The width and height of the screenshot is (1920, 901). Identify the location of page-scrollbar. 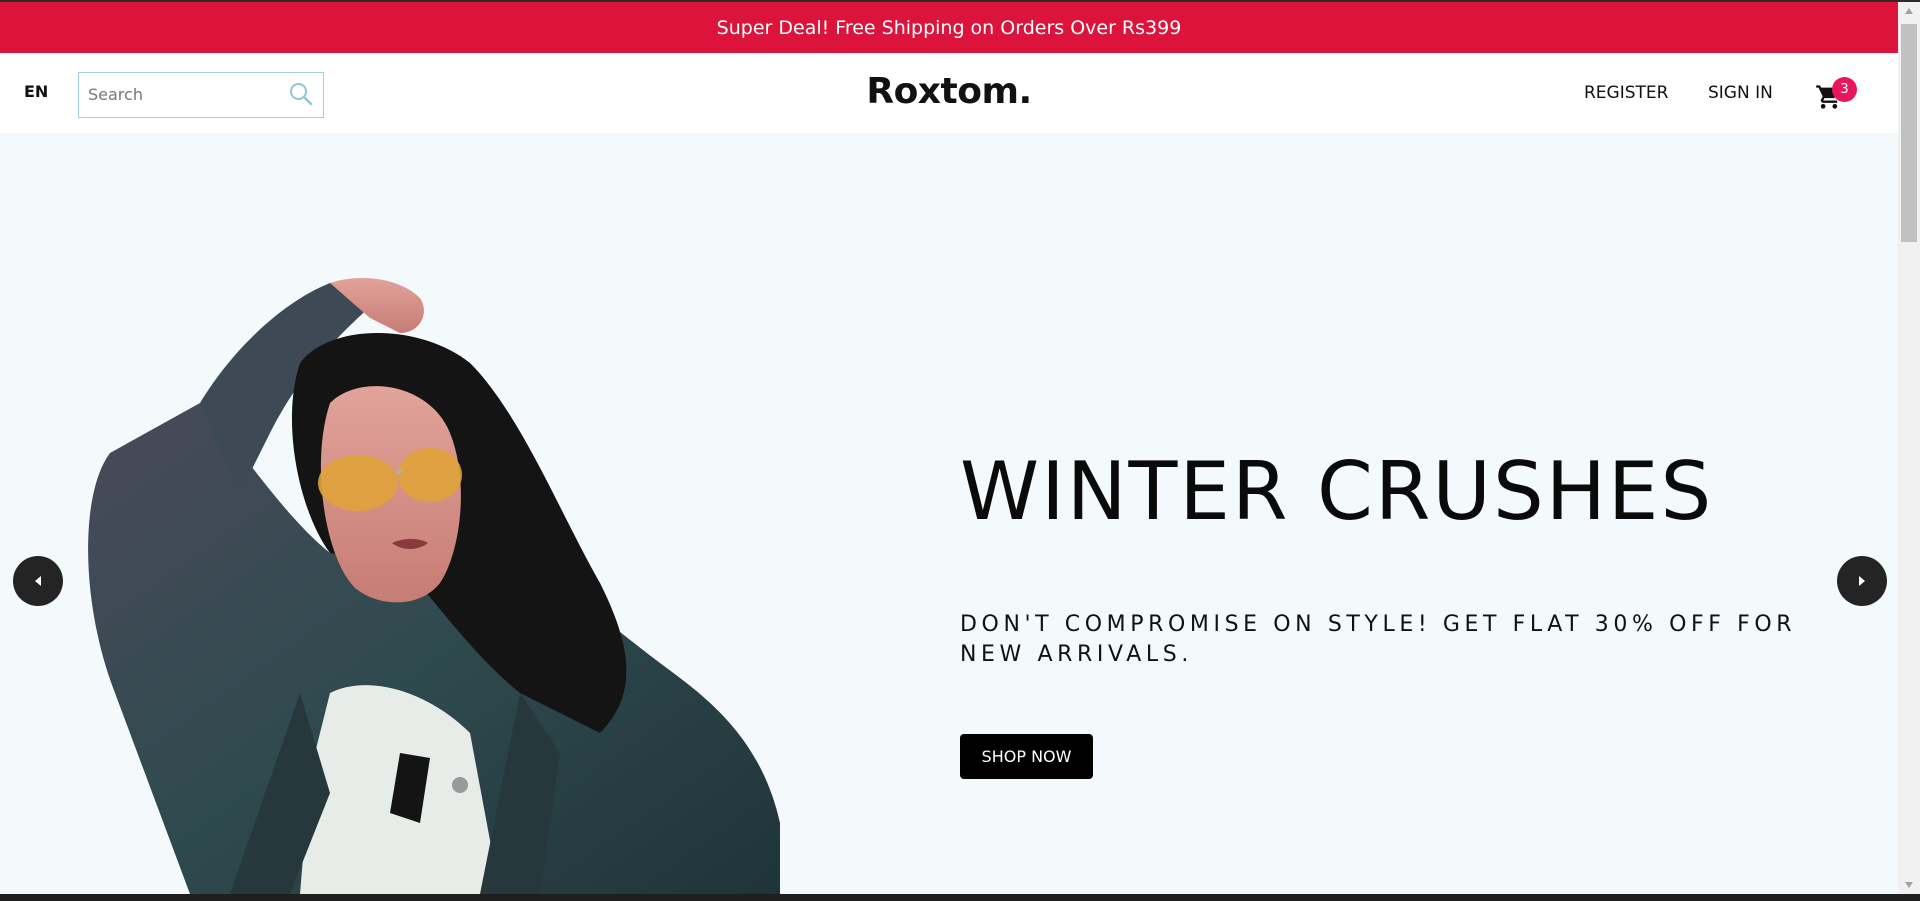
(1909, 448).